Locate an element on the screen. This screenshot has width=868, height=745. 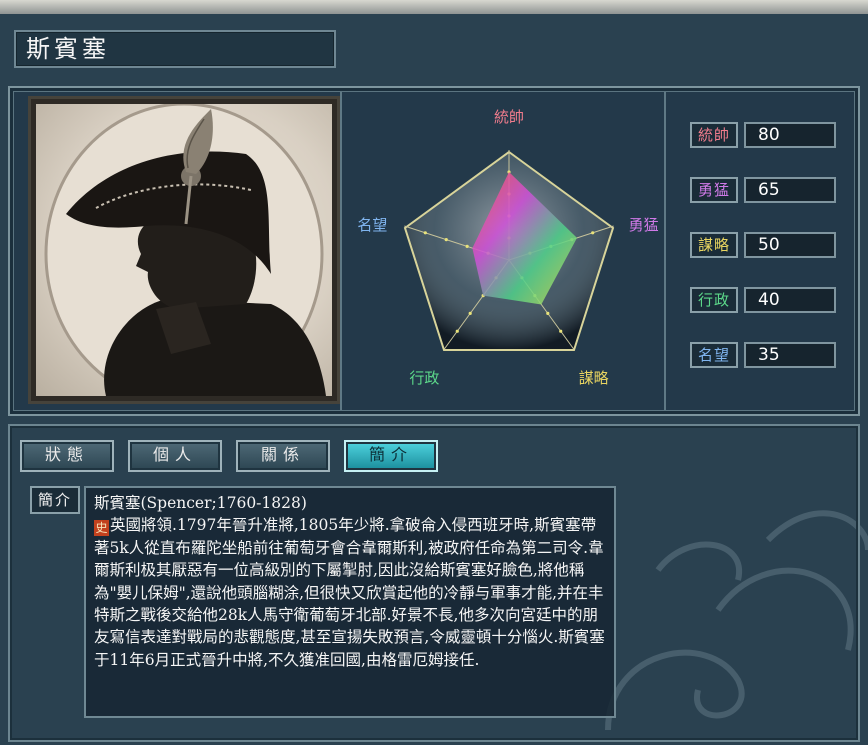
radar-axis-label: 名望 is located at coordinates (372, 225).